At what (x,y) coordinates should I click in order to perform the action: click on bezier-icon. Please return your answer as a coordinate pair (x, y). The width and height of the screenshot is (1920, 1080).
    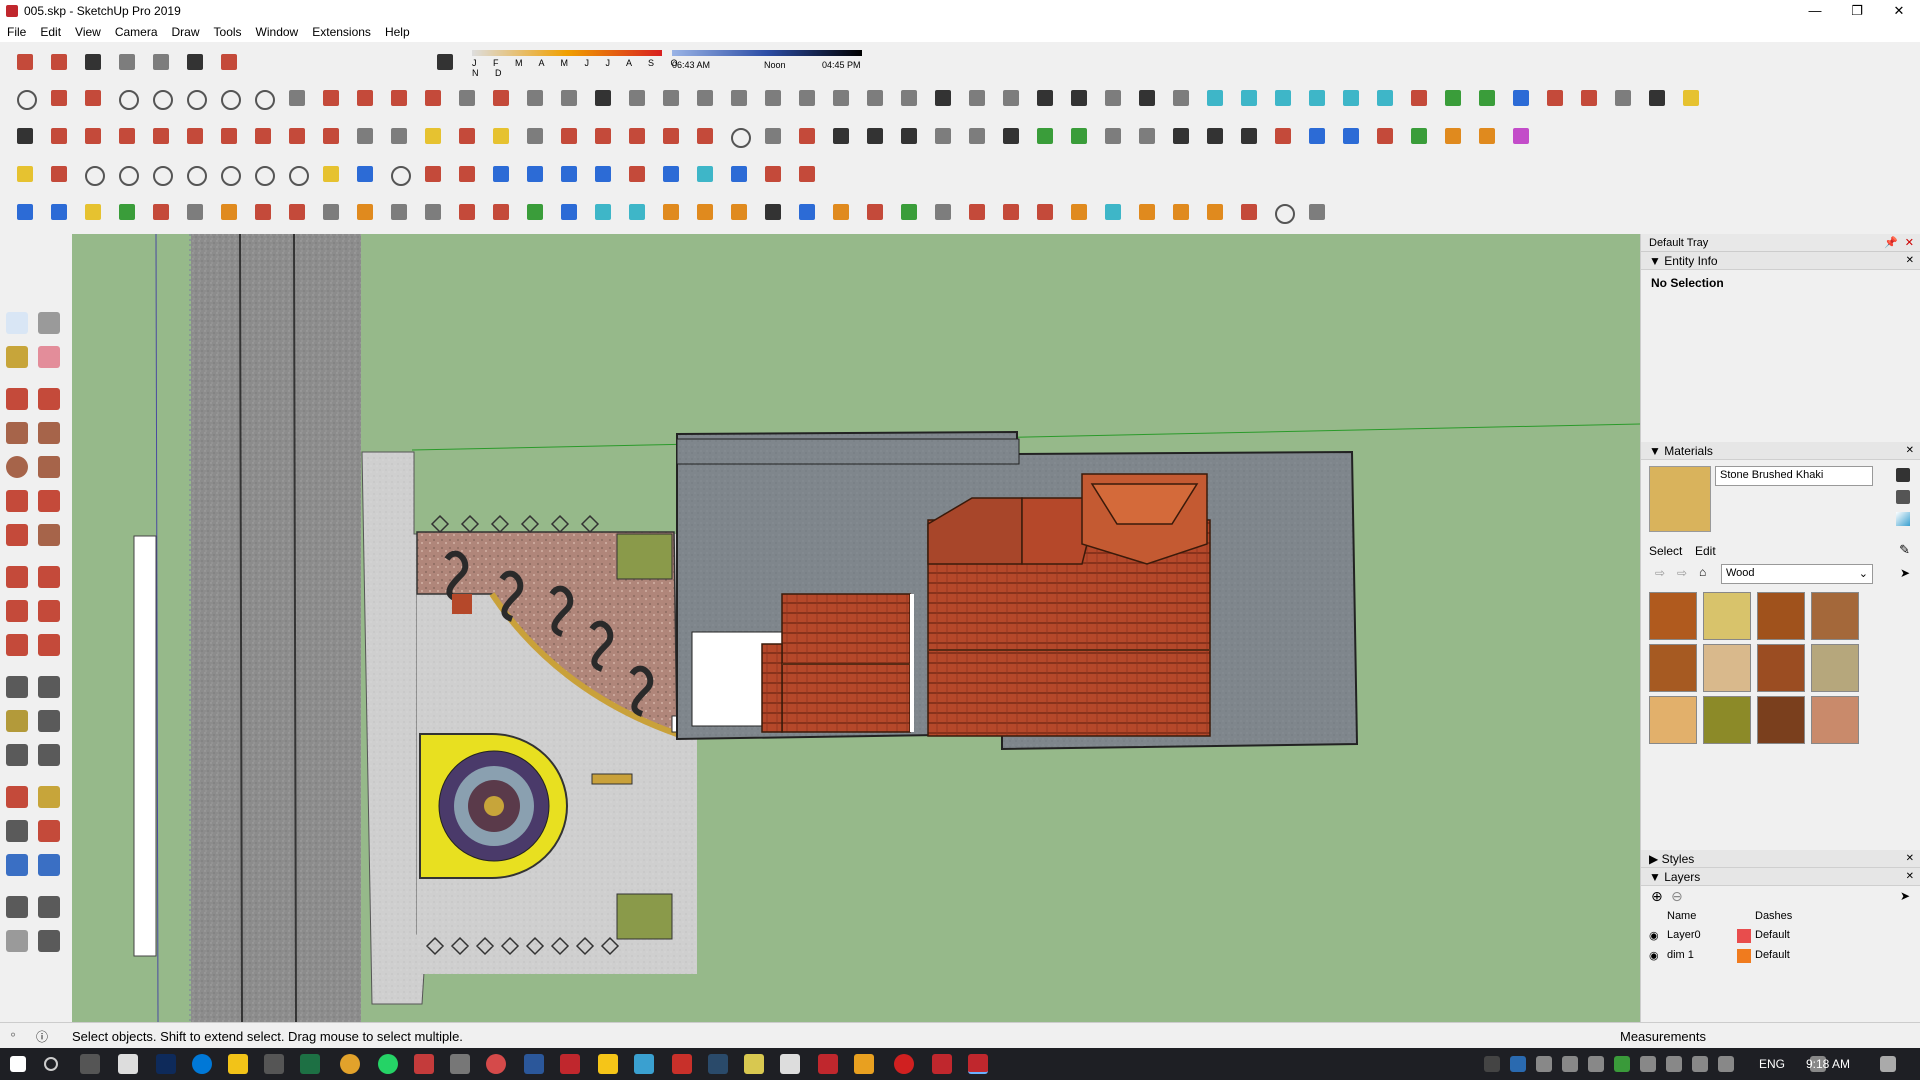
    Looking at the image, I should click on (59, 98).